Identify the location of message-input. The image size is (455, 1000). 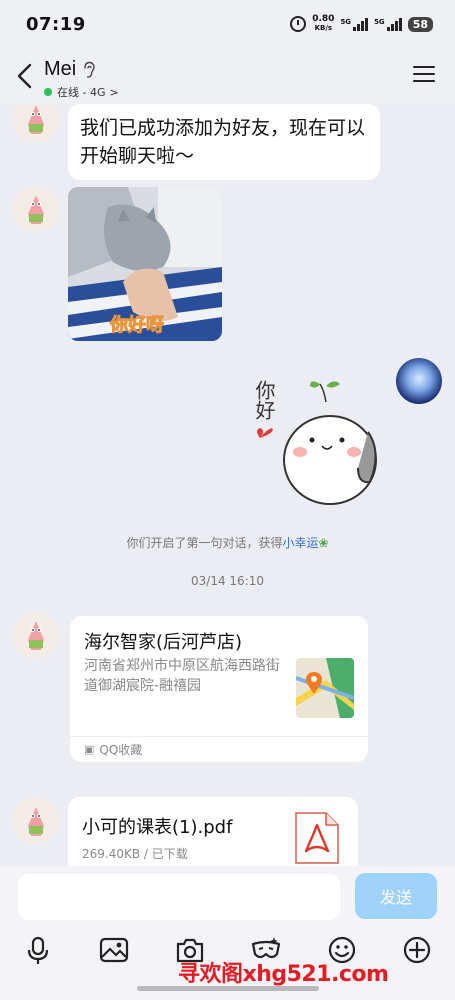
(179, 897).